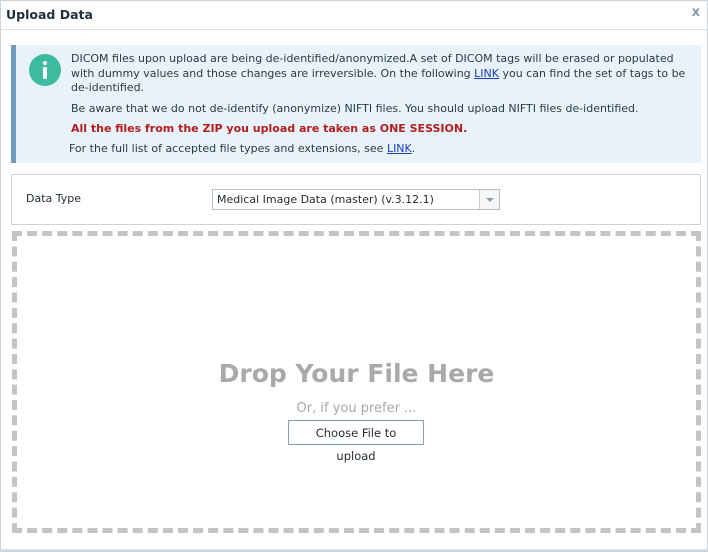  I want to click on data-type-select: Medical Image Data (master) (v.3.12.1), so click(356, 199).